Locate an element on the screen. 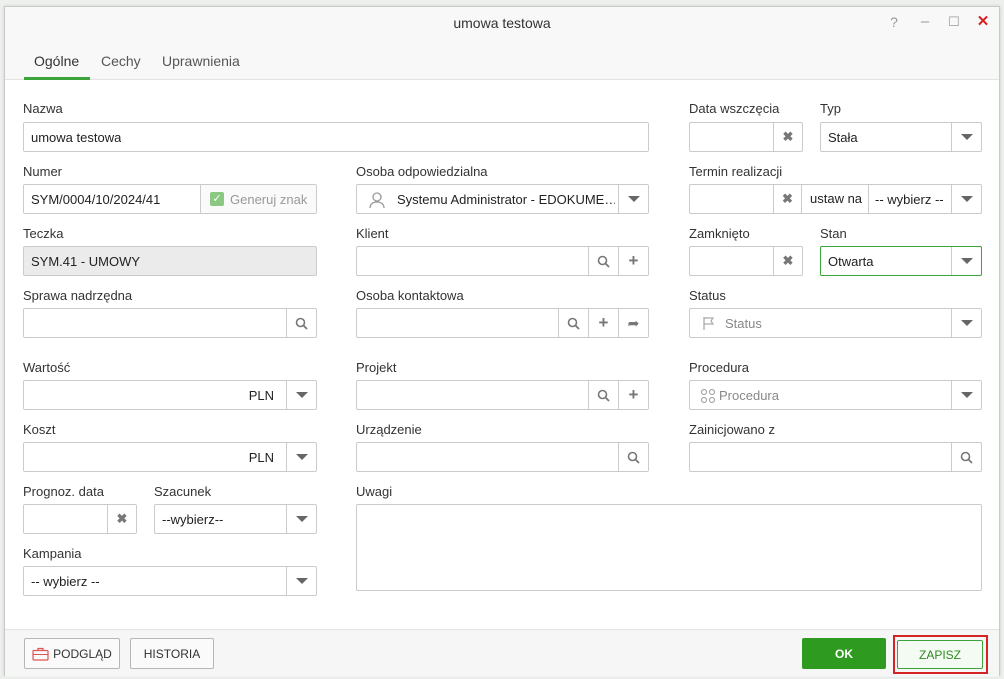  close-icon: ✕ is located at coordinates (983, 22).